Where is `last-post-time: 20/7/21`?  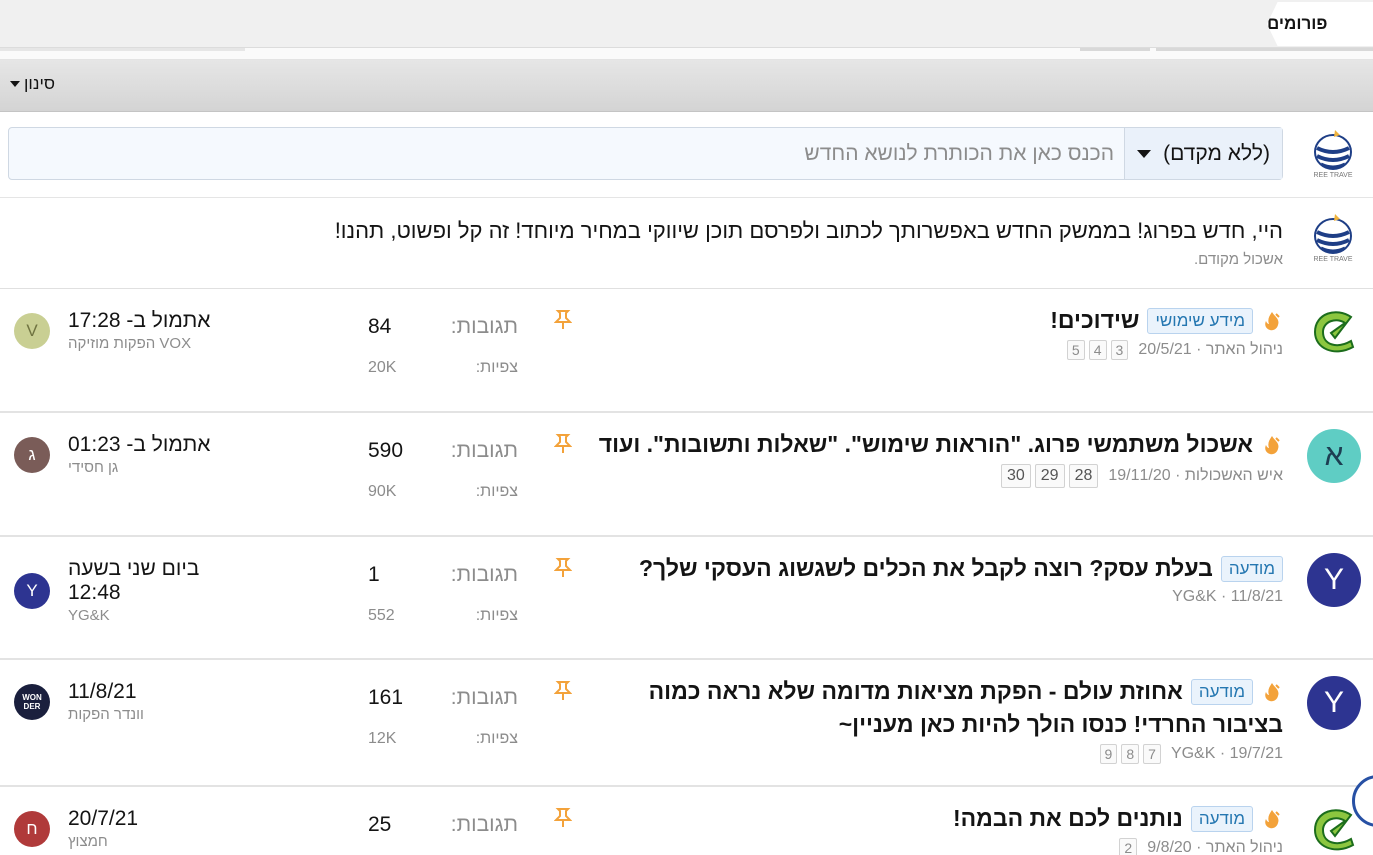
last-post-time: 20/7/21 is located at coordinates (103, 819).